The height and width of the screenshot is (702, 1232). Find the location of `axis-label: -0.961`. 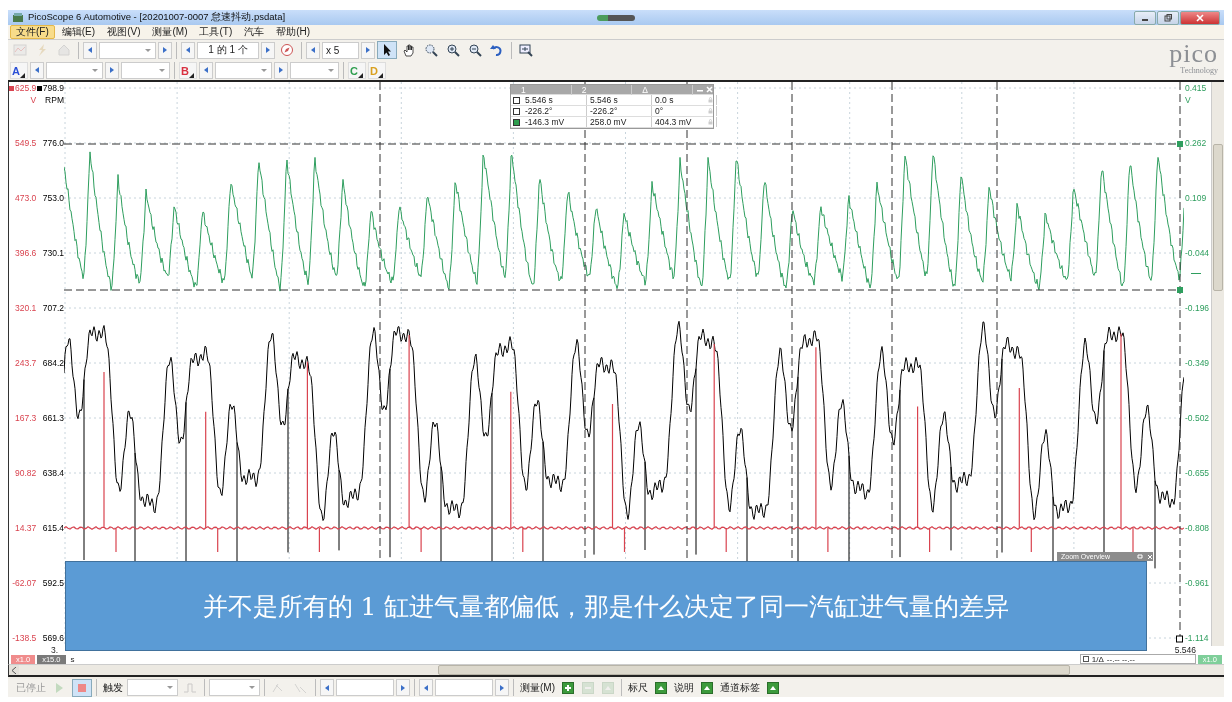

axis-label: -0.961 is located at coordinates (1197, 583).